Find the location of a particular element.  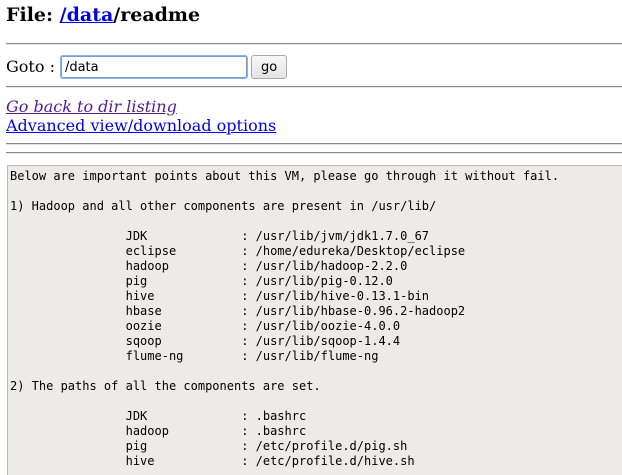

title-filename: /readme is located at coordinates (157, 15).